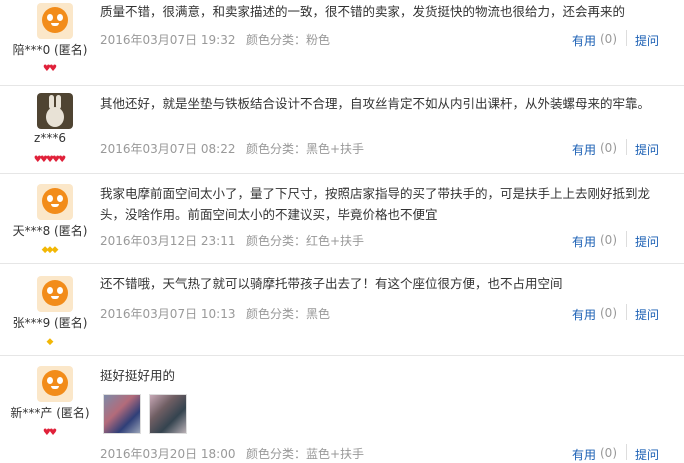 This screenshot has width=684, height=463. Describe the element at coordinates (331, 283) in the screenshot. I see `review-text: 还不错哦，天气热了就可以骑摩托带孩子出去了！有这个座位很方便，也不占用空间` at that location.